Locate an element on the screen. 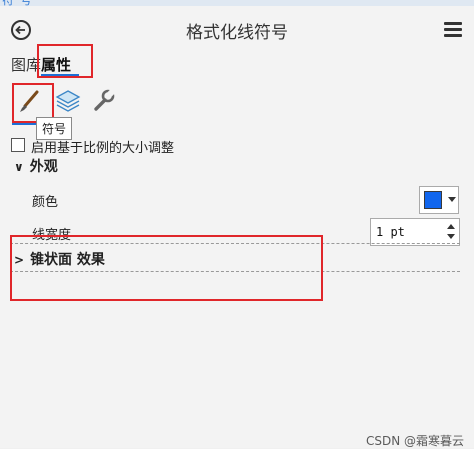 The height and width of the screenshot is (449, 474). dropdown-caret-icon is located at coordinates (452, 199).